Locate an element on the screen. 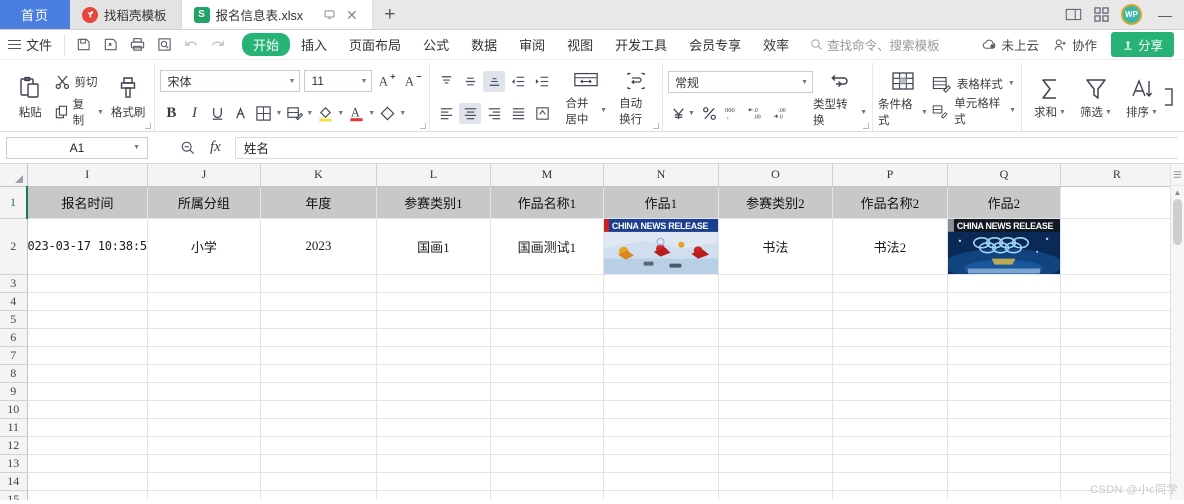 This screenshot has height=504, width=1184. cell-I2: 023-03-17 10:38:5 is located at coordinates (87, 246).